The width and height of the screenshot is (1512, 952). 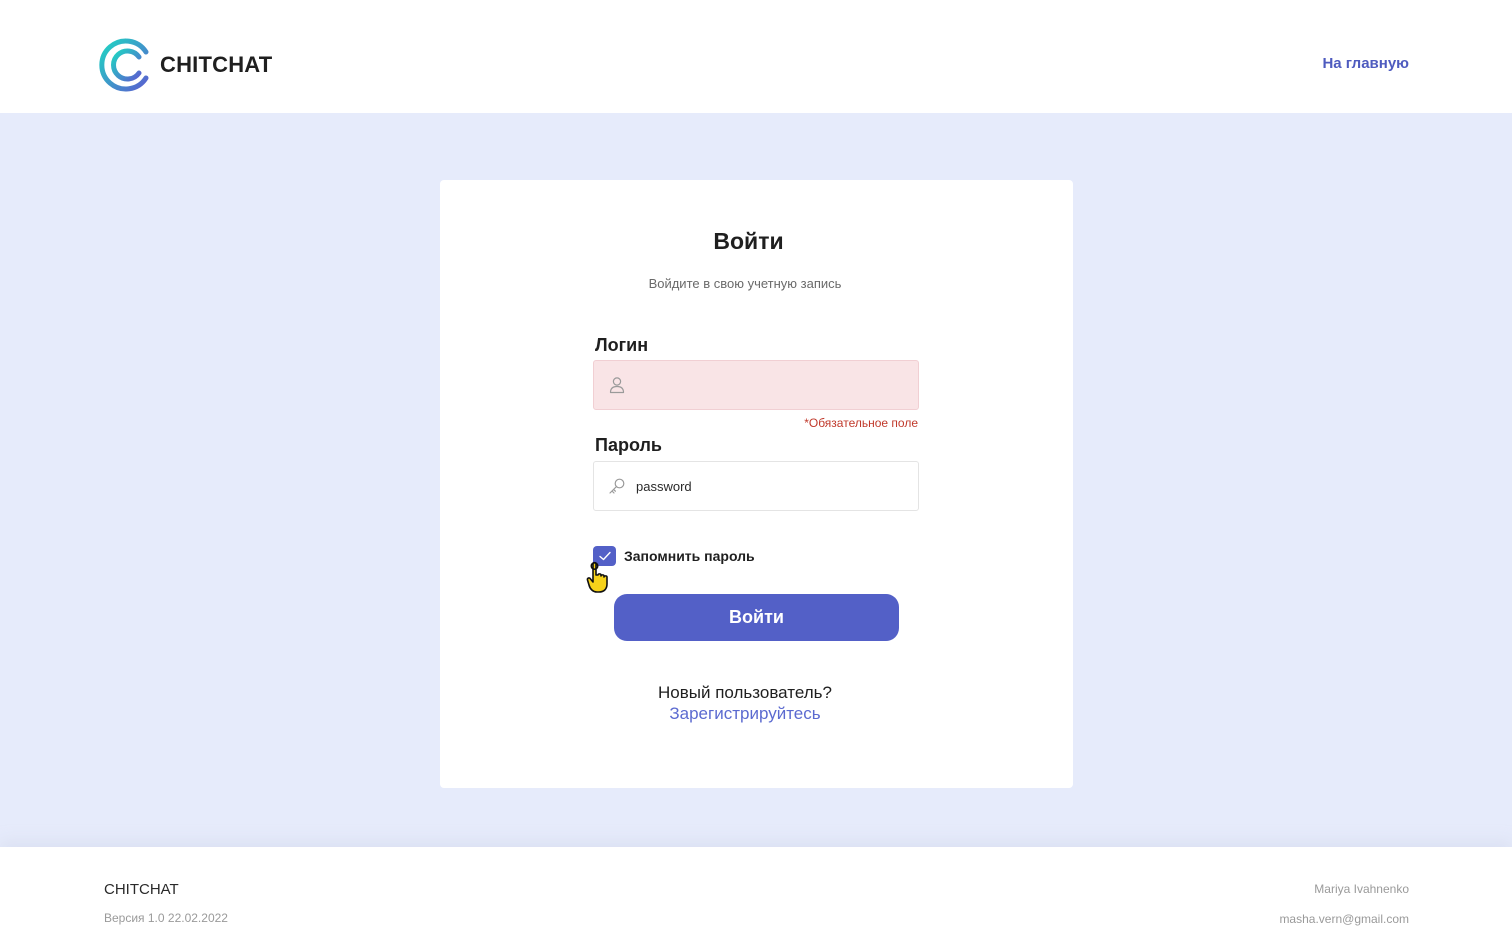 I want to click on new-user-text: Новый пользователь?, so click(x=745, y=692).